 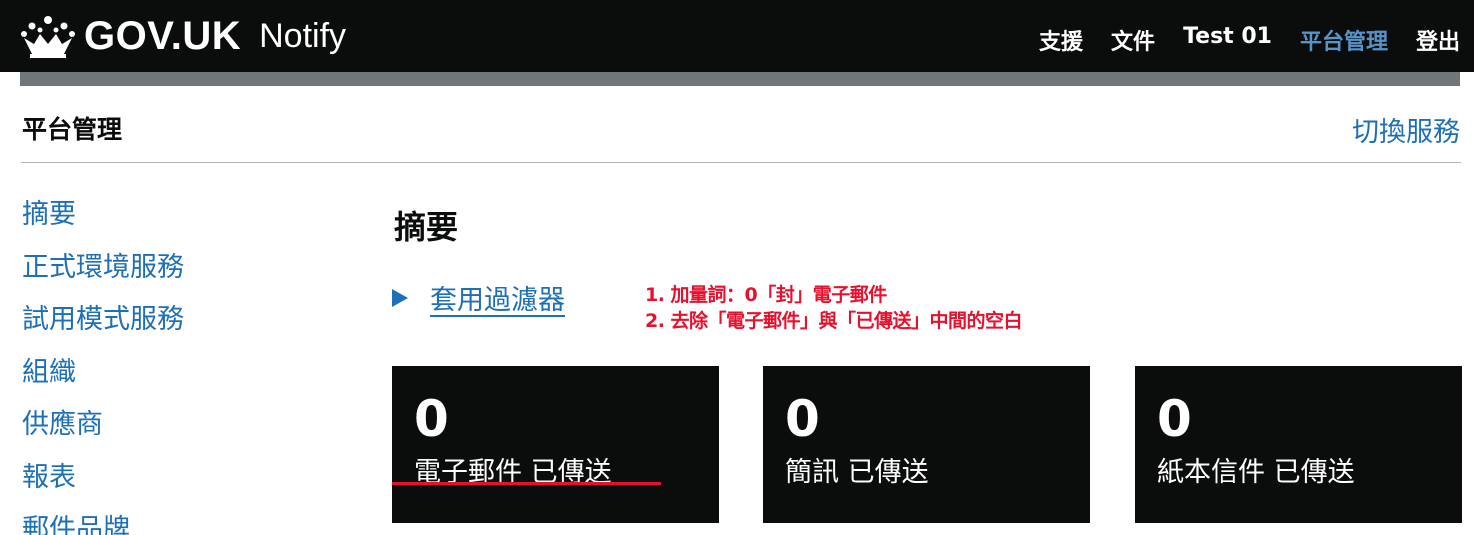 I want to click on stat-letters-sent: 0 紙本信件 已傳送, so click(x=1298, y=444).